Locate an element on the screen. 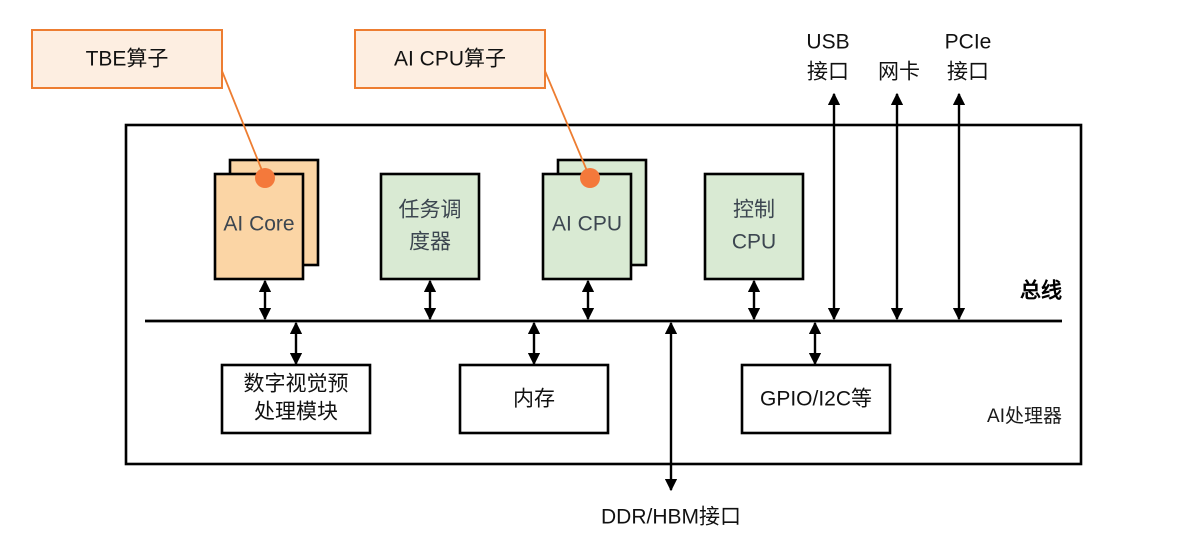 The image size is (1186, 539). peripheral-dvpp: 数字视觉预 处理模块 is located at coordinates (296, 399).